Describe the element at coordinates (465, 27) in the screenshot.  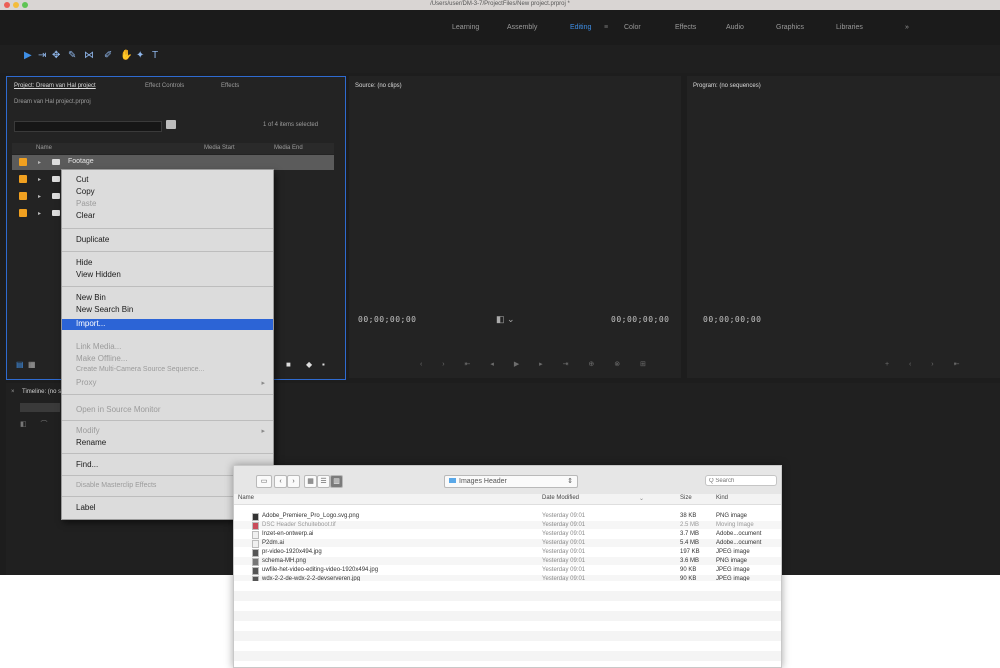
I see `workspace-learning: Learning` at that location.